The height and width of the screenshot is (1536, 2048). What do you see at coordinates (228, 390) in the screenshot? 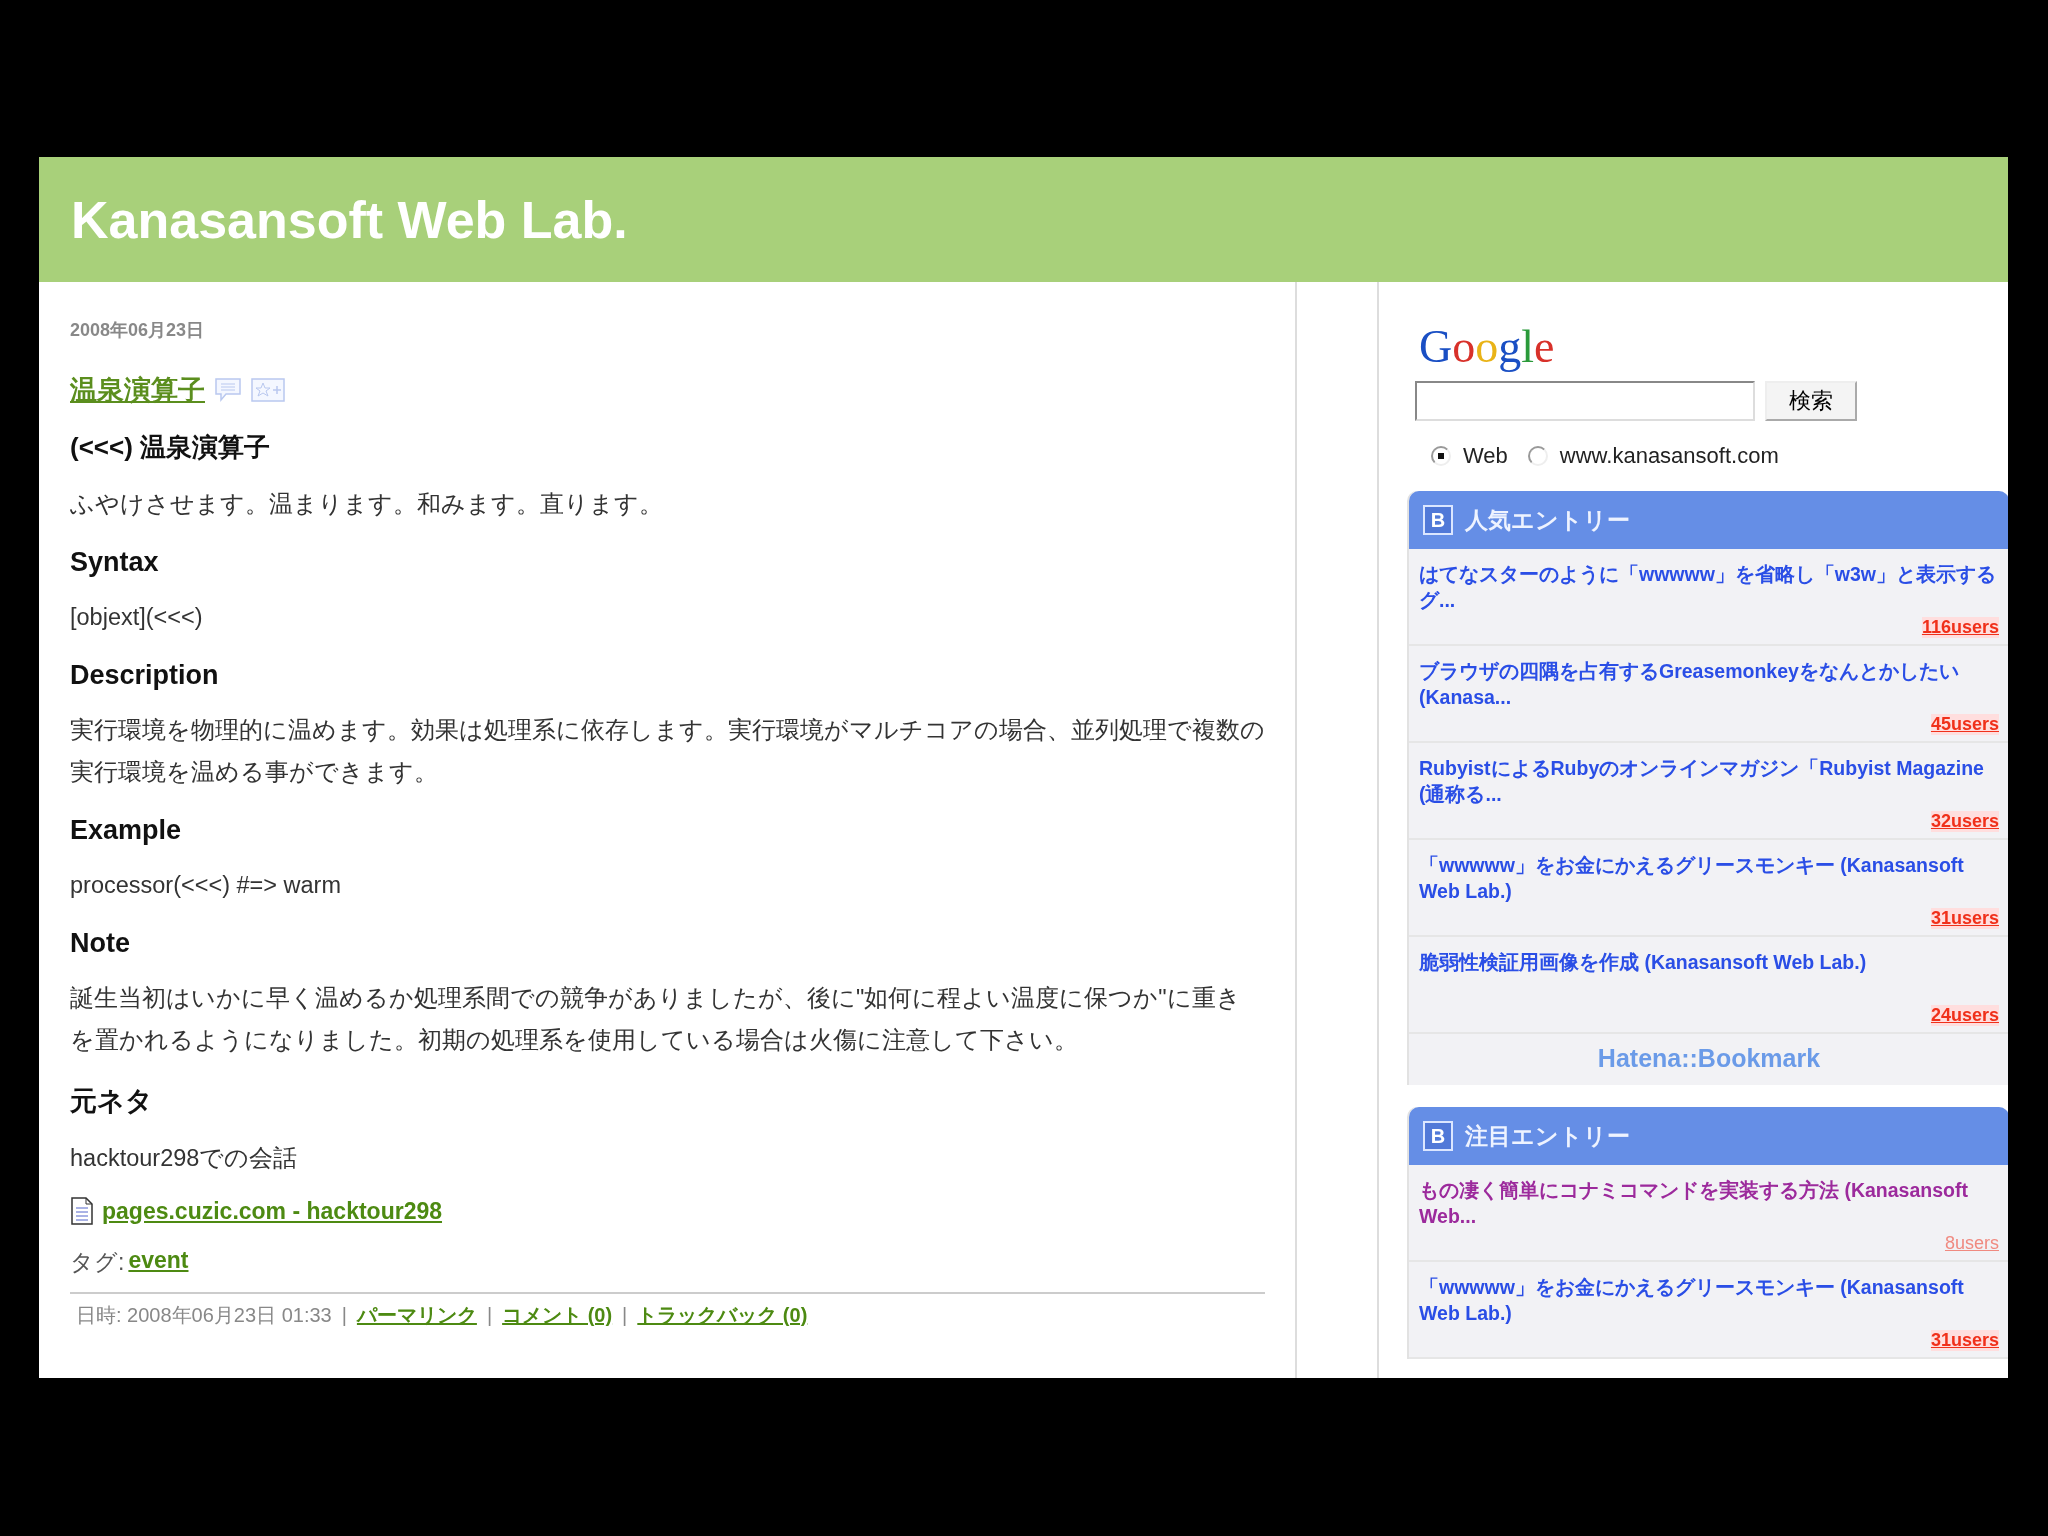
I see `comment-icon` at bounding box center [228, 390].